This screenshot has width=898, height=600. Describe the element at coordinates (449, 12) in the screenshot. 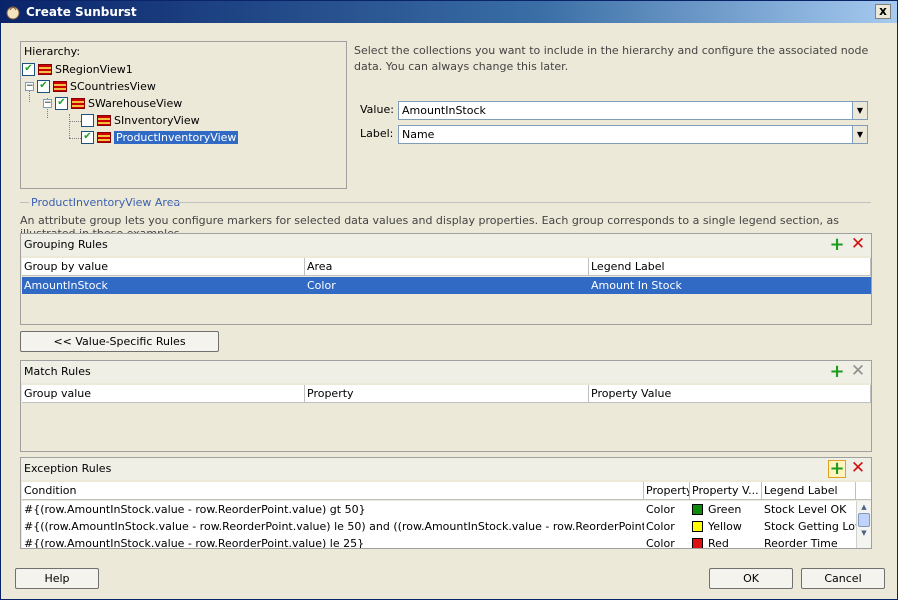

I see `title-bar: Create Sunburst x` at that location.